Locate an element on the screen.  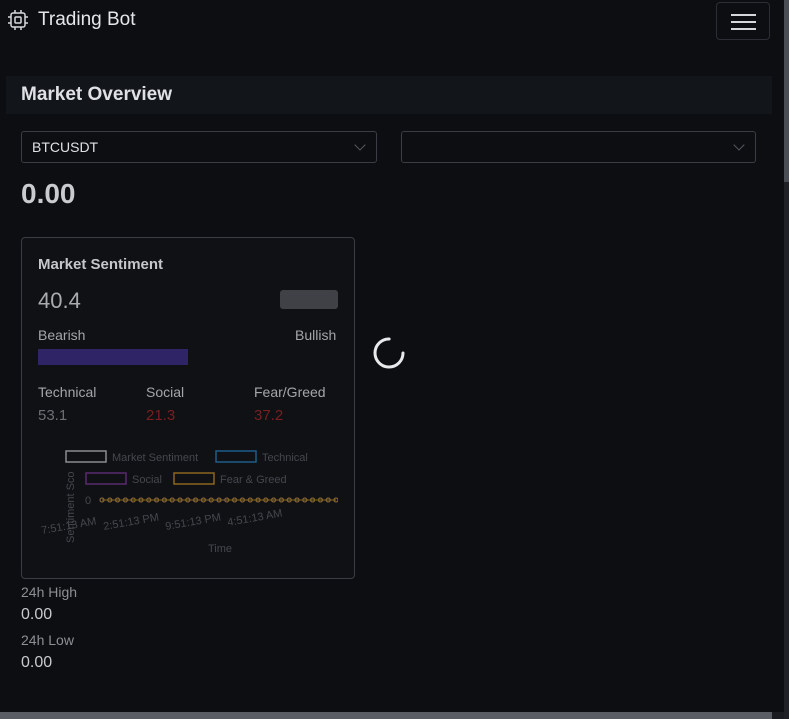
fear-greed-value: 37.2 is located at coordinates (269, 415).